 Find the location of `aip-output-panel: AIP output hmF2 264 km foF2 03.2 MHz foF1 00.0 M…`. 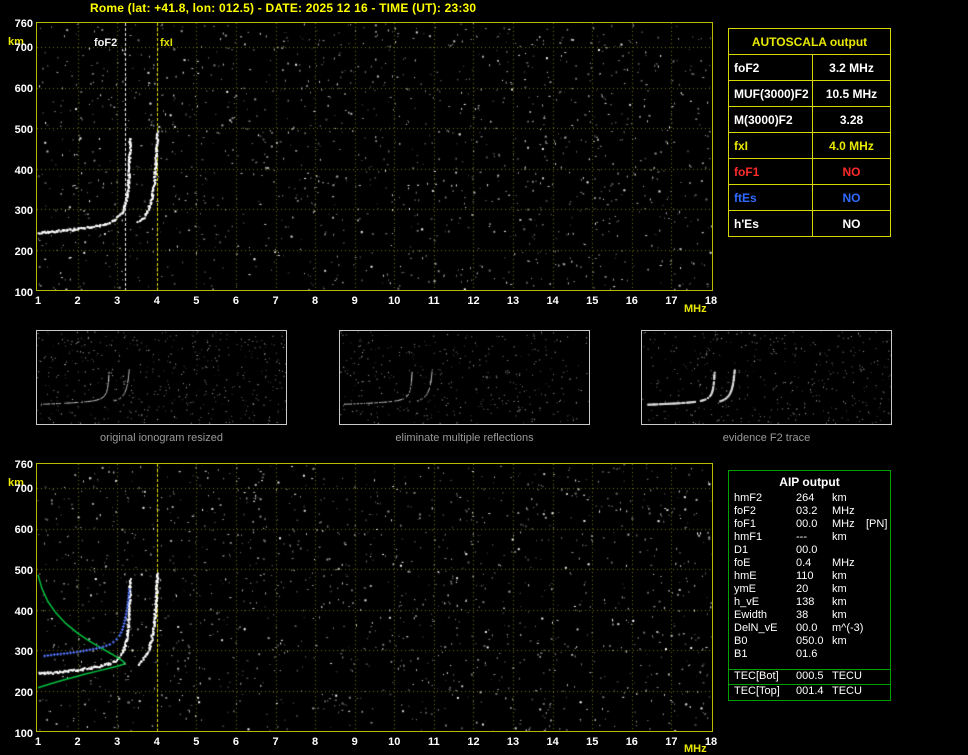

aip-output-panel: AIP output hmF2 264 km foF2 03.2 MHz foF1 00.0 M… is located at coordinates (809, 585).